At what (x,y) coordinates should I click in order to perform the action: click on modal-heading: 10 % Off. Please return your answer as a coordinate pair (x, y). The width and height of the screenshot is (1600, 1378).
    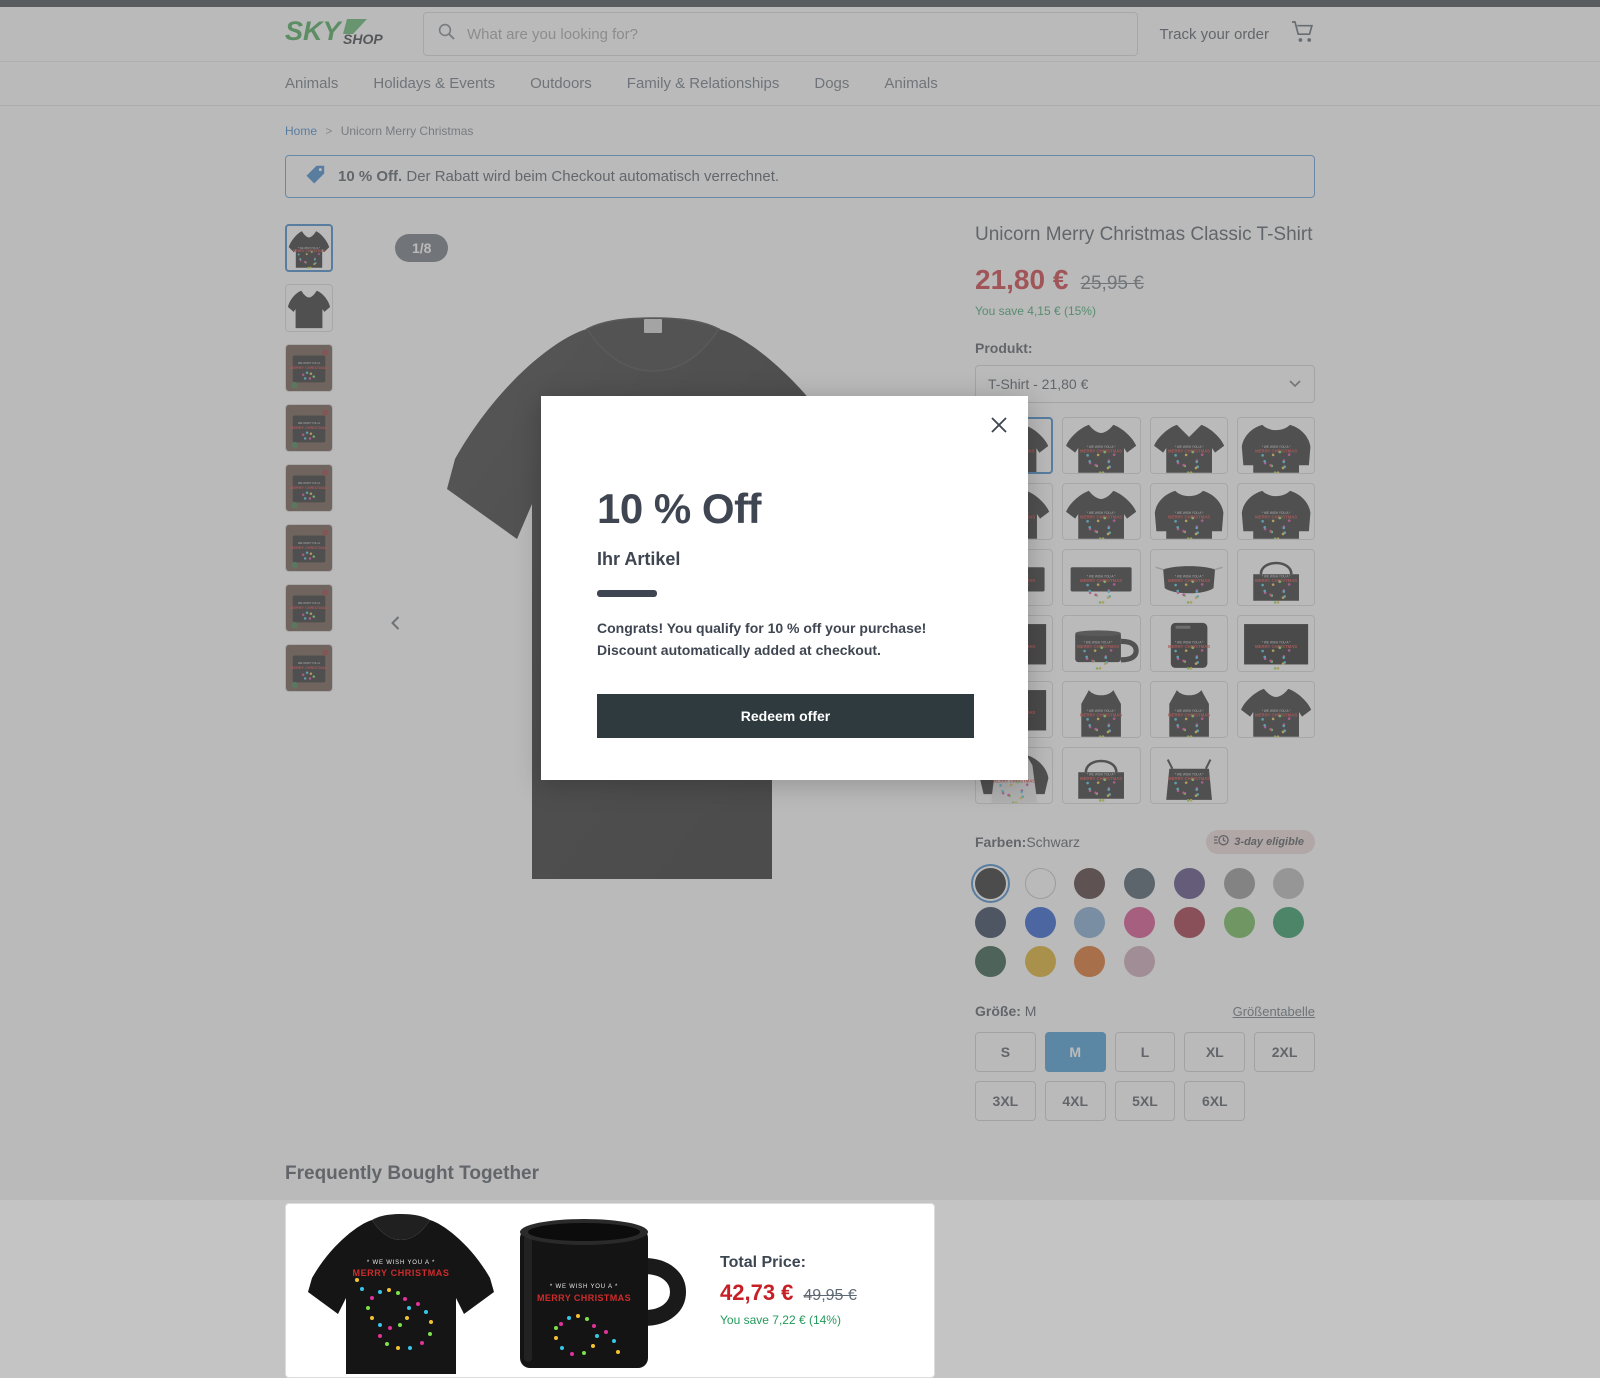
    Looking at the image, I should click on (679, 508).